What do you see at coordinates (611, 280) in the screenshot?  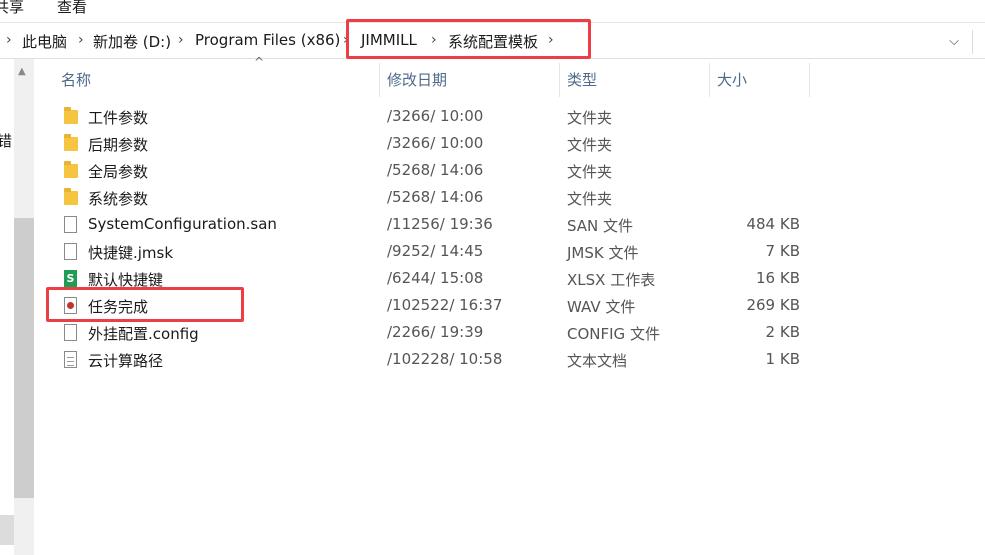 I see `file-type: XLSX 工作表` at bounding box center [611, 280].